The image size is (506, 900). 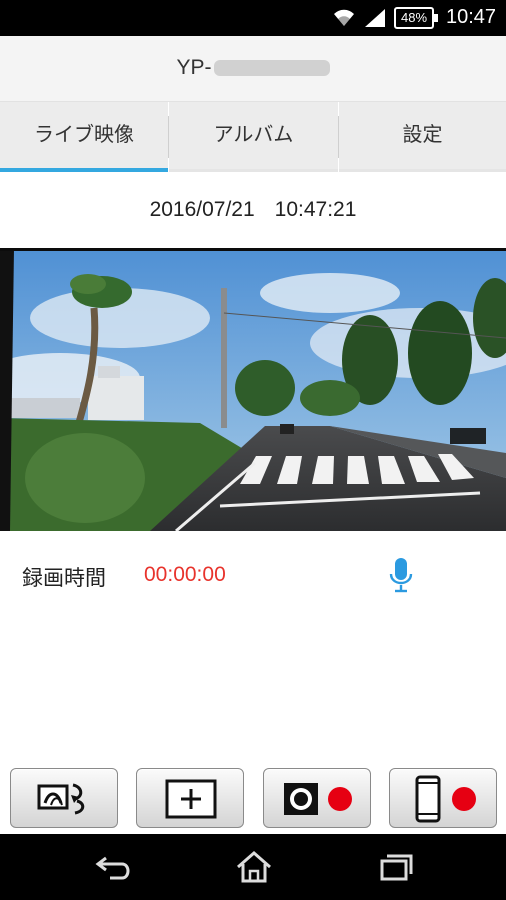 I want to click on phone-record-icon, so click(x=445, y=799).